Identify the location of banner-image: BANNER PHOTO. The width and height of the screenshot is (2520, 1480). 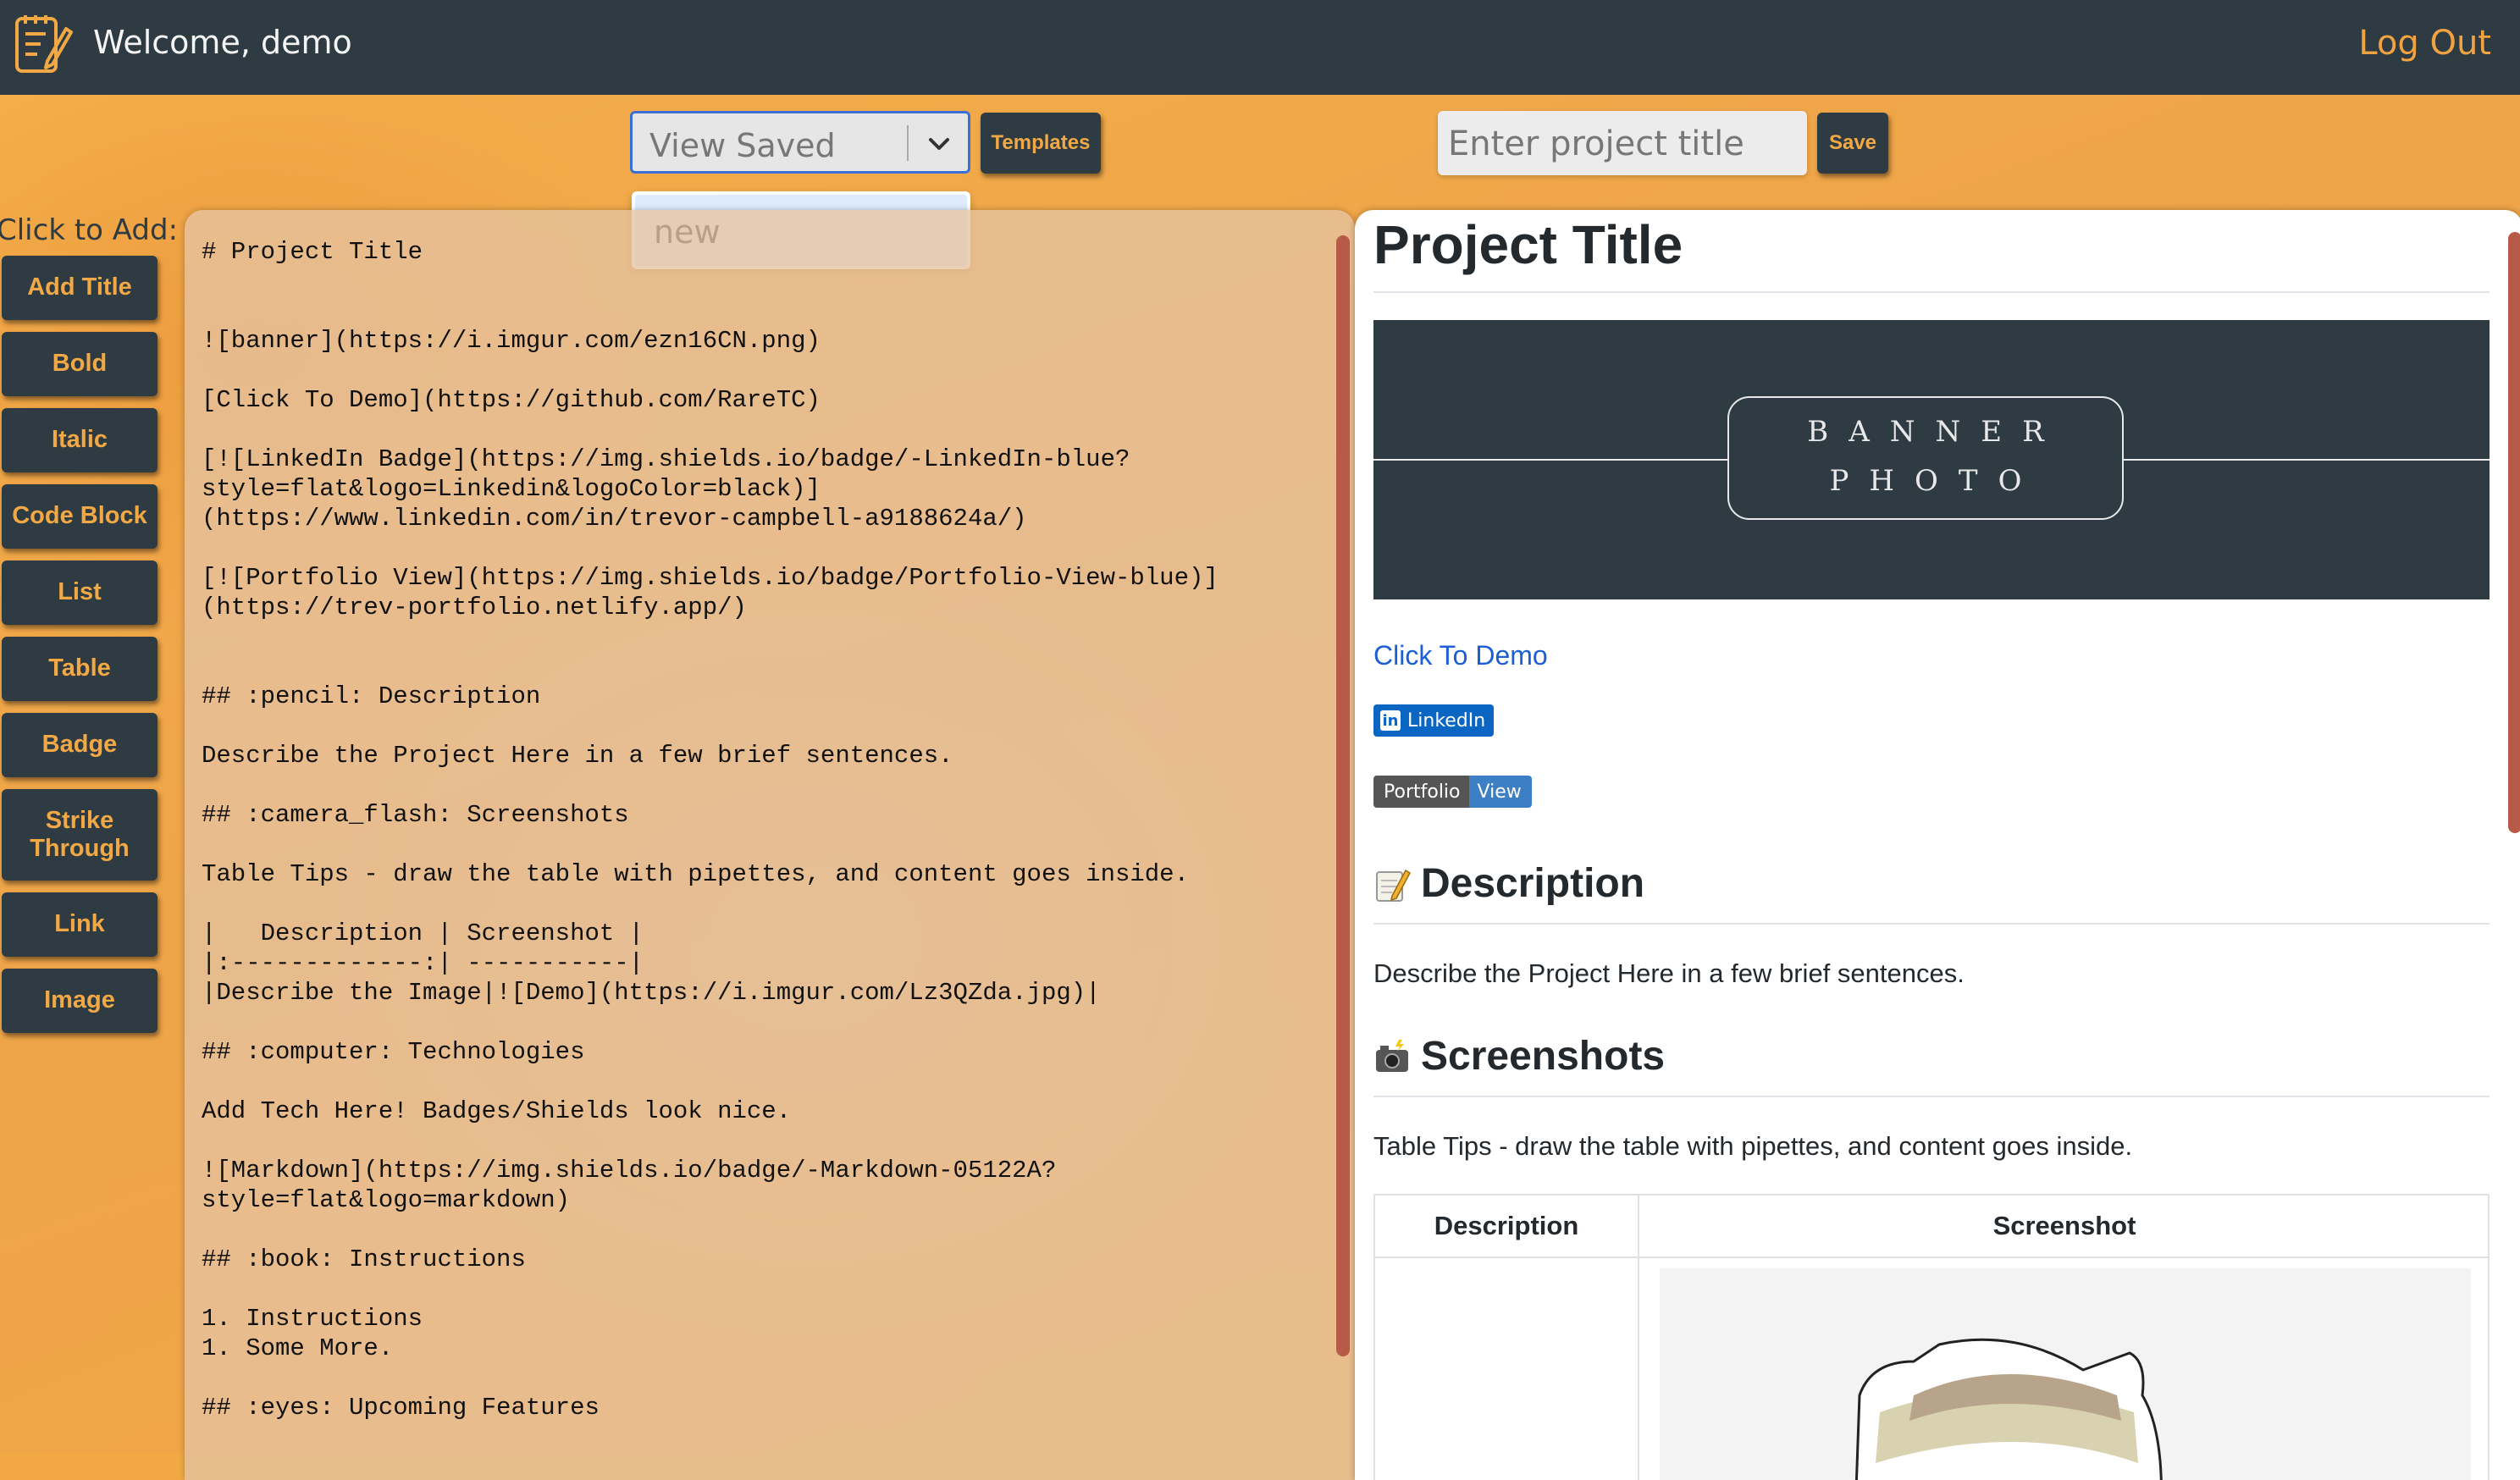
(1931, 459).